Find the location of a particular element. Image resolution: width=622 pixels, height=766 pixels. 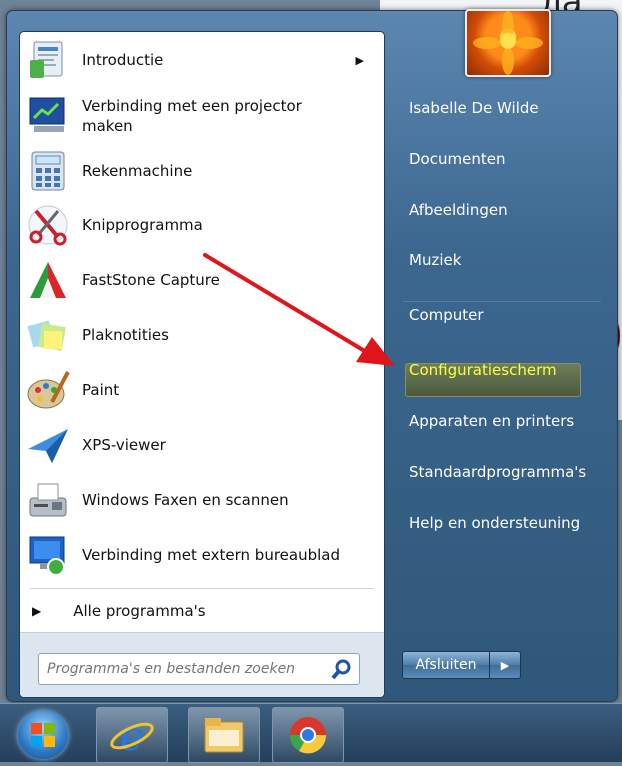

link-afbeeldingen: Afbeeldingen is located at coordinates (458, 210).